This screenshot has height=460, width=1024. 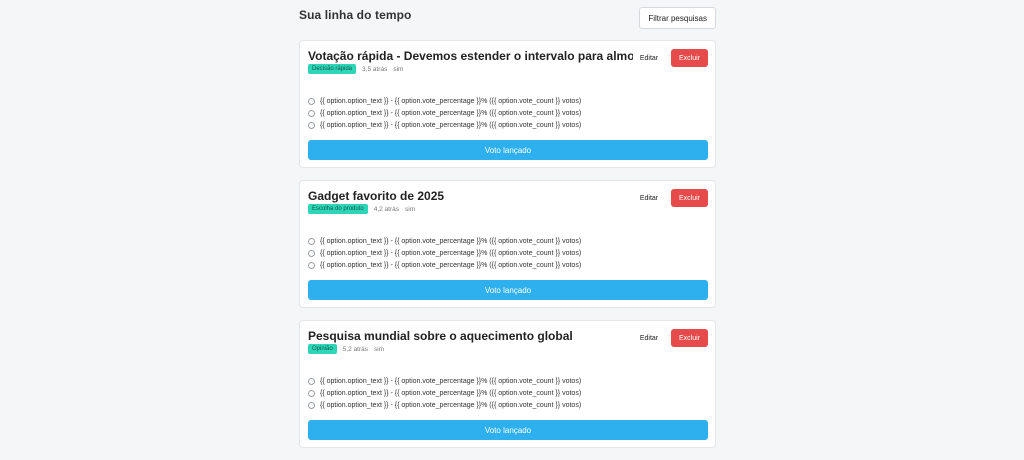 I want to click on filter-polls-button: Filtrar pesquisas, so click(x=677, y=18).